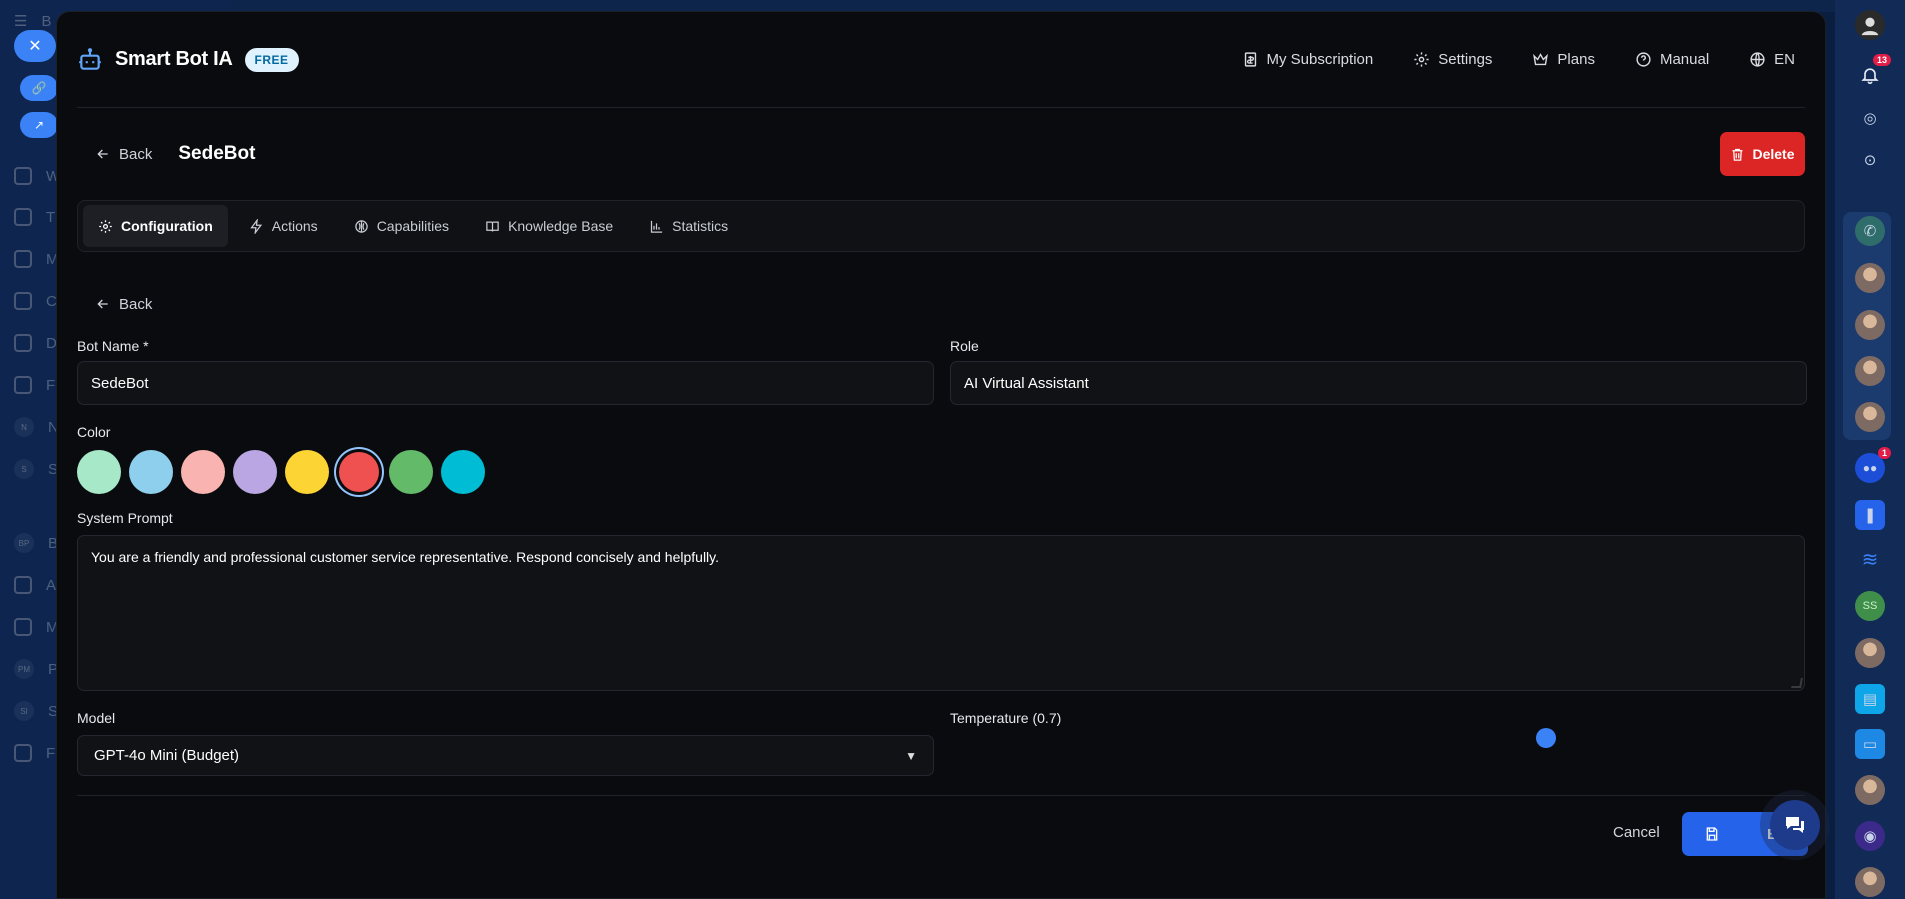  I want to click on user-avatar, so click(1870, 25).